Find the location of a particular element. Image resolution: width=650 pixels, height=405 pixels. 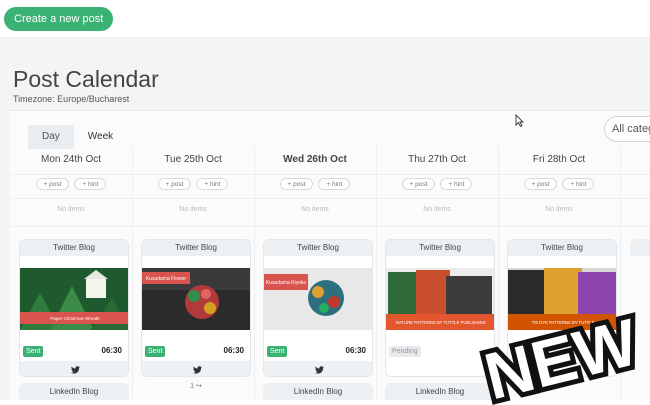

top-toolbar: Create a new post is located at coordinates (325, 19).